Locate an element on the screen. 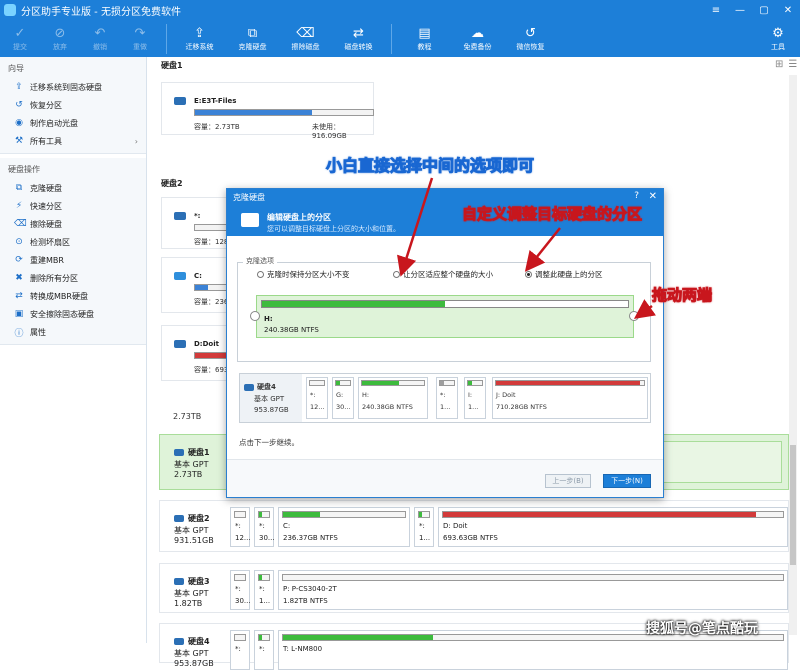  toolbar-button-2: ↶ 撤销 is located at coordinates (100, 38).